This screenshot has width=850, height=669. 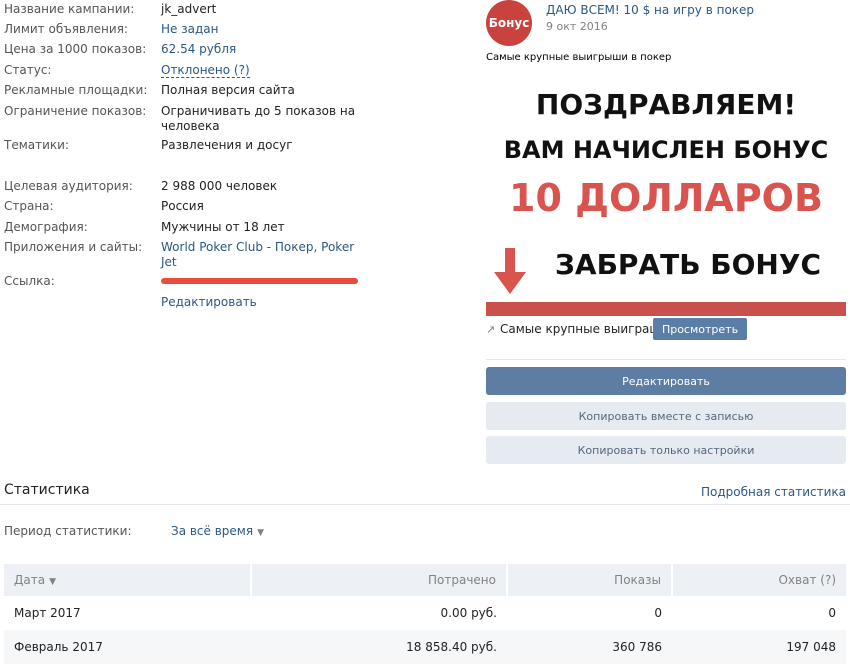 I want to click on table-header-row: Дата ▼ Потрачено Показы Охват (?), so click(x=425, y=580).